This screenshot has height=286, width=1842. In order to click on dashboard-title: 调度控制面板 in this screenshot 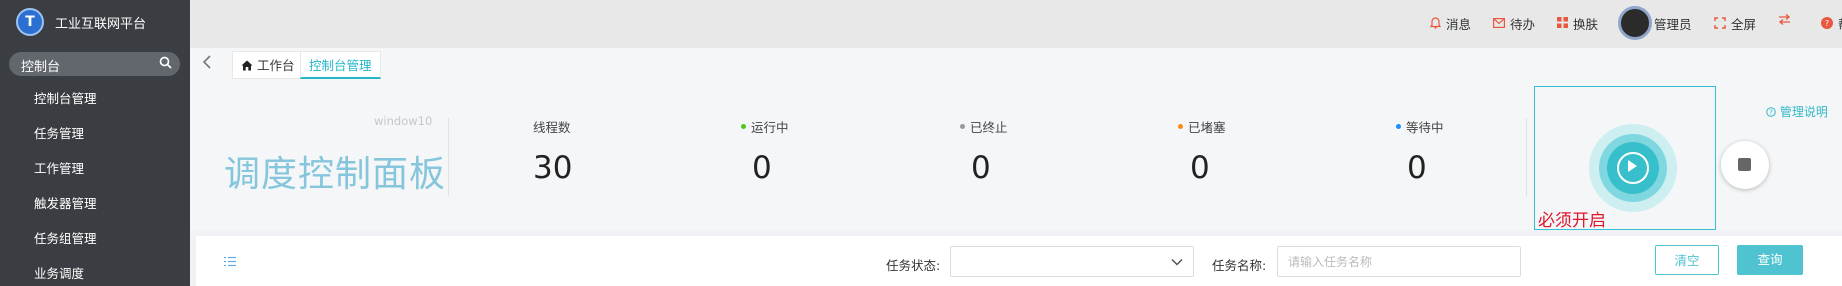, I will do `click(335, 174)`.